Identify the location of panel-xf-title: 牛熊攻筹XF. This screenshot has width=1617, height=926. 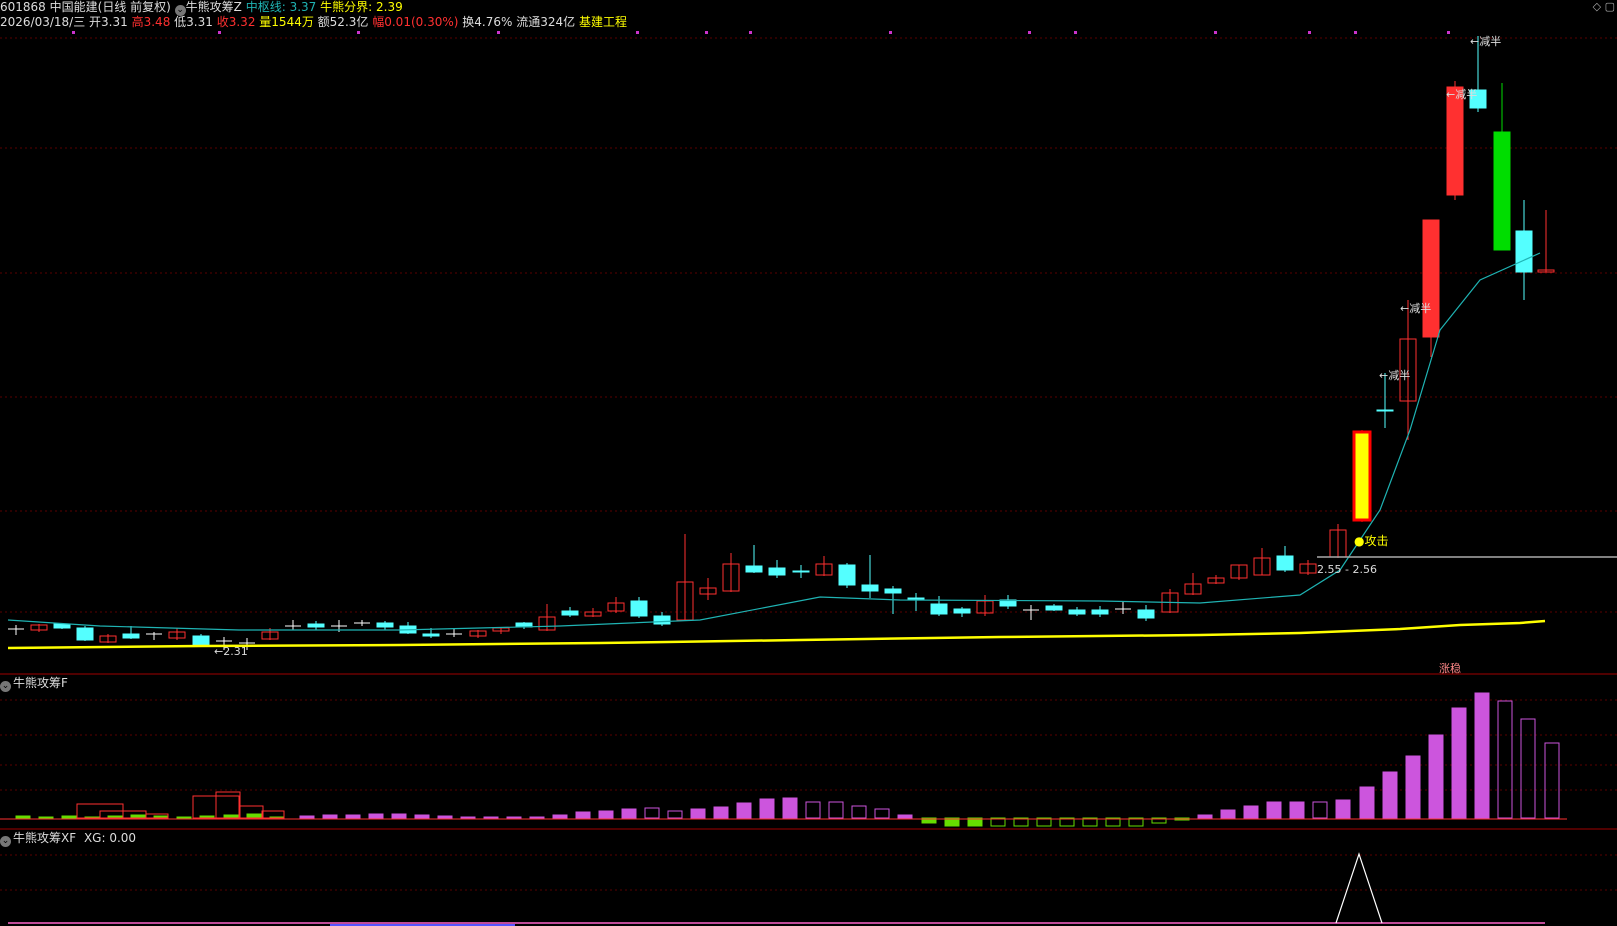
(44, 838).